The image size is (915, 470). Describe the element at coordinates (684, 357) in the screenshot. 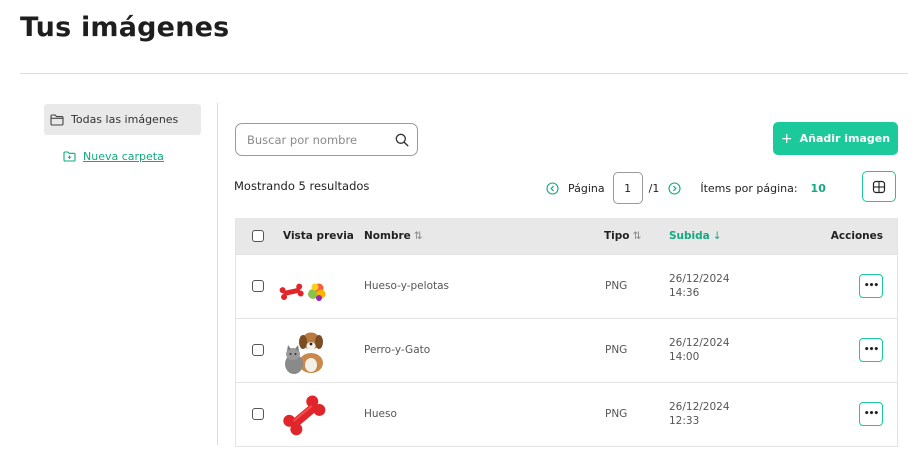

I see `row-time: 14:00` at that location.